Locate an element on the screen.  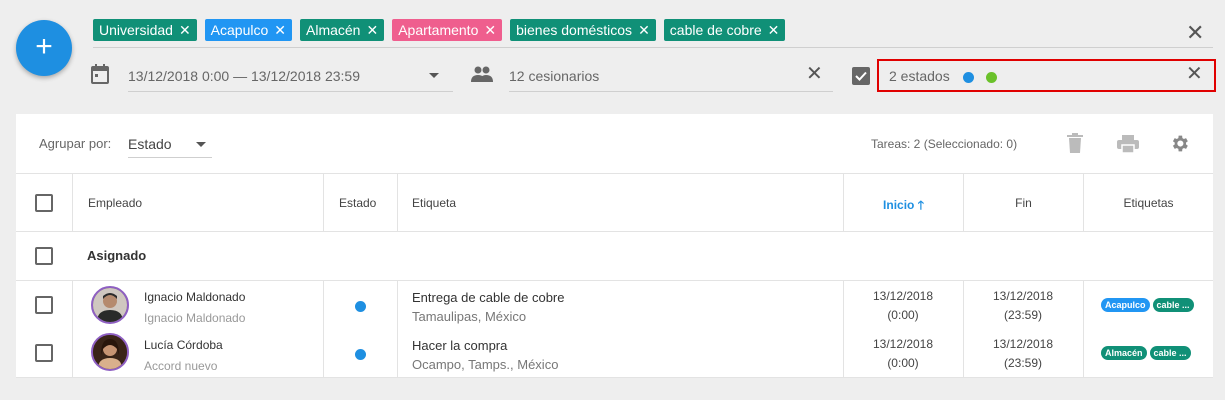
tag-chip-label: Apartamento is located at coordinates (438, 30).